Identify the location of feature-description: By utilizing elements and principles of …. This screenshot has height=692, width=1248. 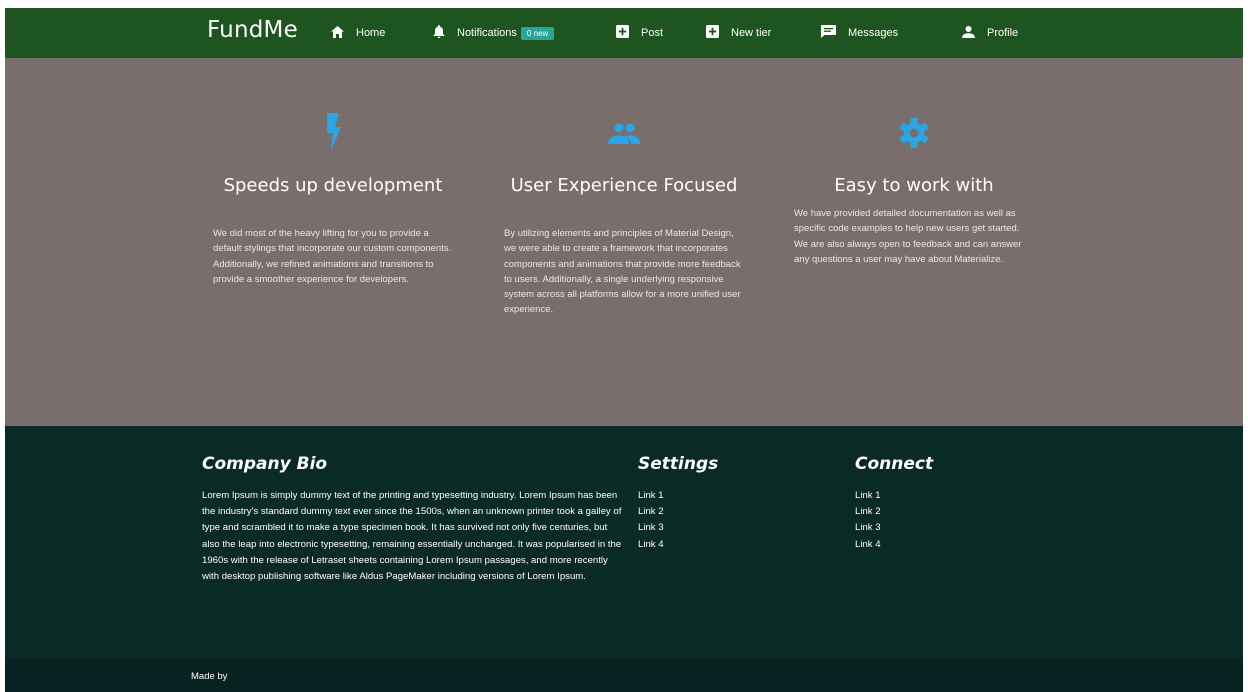
(622, 272).